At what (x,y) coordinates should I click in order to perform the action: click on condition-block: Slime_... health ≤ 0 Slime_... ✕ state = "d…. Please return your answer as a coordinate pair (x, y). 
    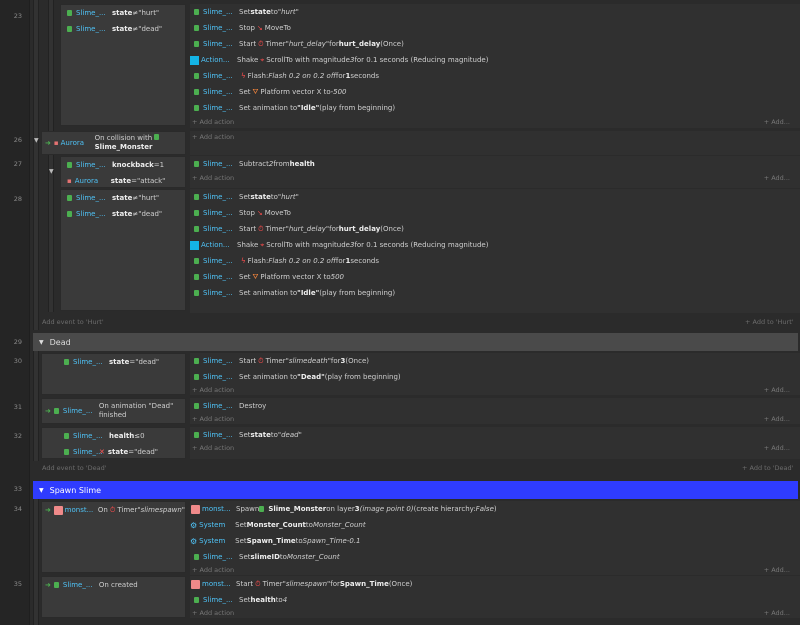
    Looking at the image, I should click on (113, 443).